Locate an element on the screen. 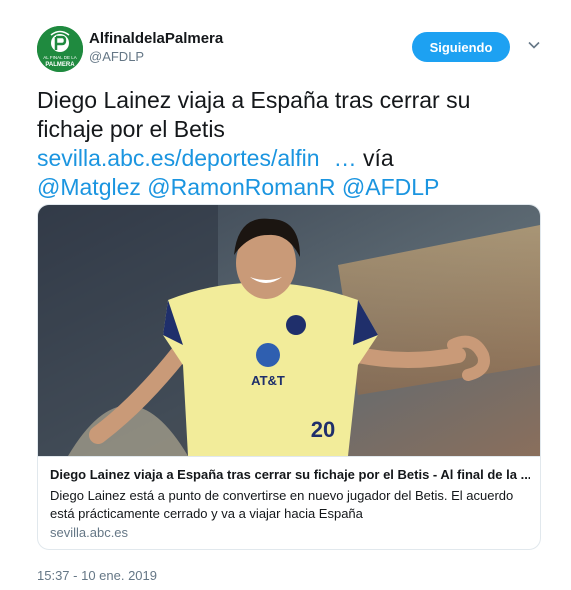 The height and width of the screenshot is (590, 571). tweet-timestamp: 15:37 - 10 ene. 2019 is located at coordinates (97, 575).